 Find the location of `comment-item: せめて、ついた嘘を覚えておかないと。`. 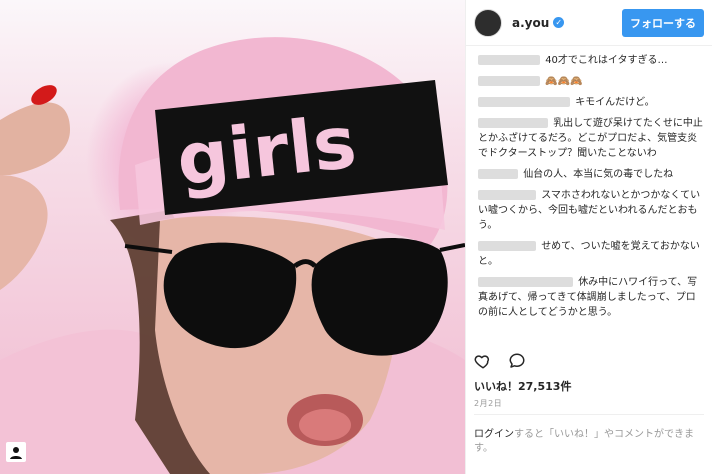

comment-item: せめて、ついた嘘を覚えておかないと。 is located at coordinates (590, 254).